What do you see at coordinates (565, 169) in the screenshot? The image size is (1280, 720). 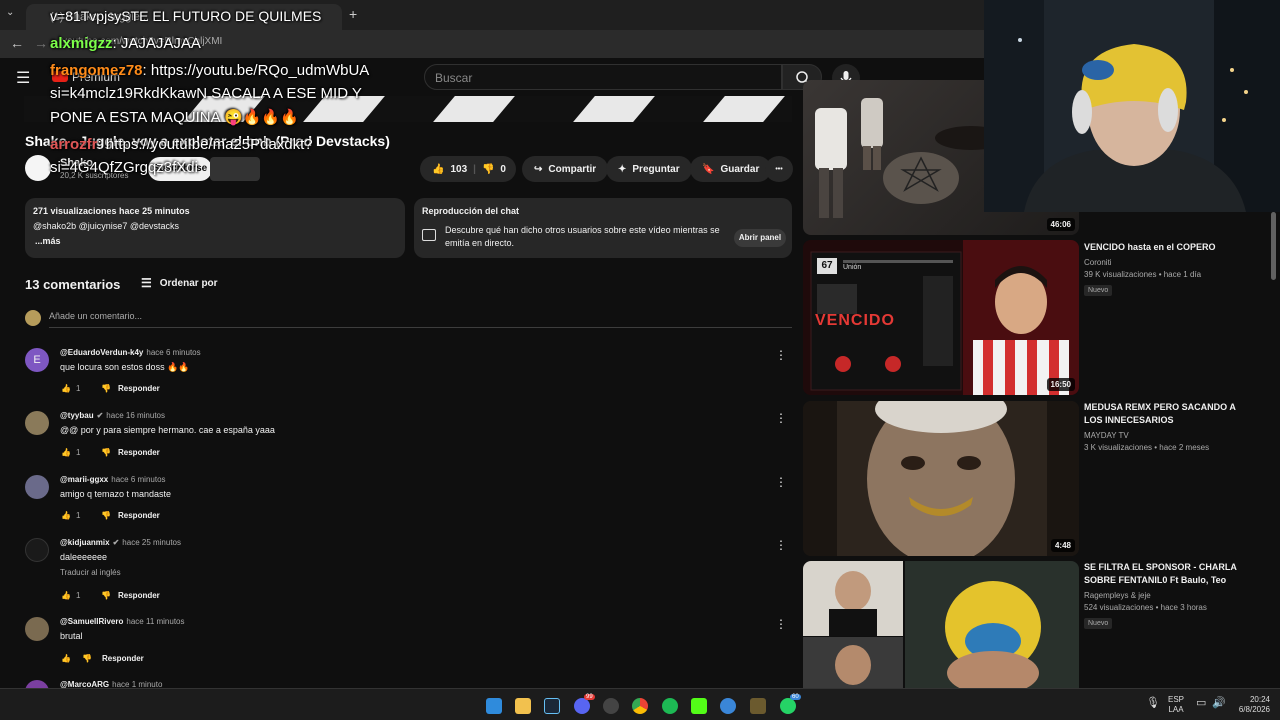 I see `share-button: ↪ Compartir` at bounding box center [565, 169].